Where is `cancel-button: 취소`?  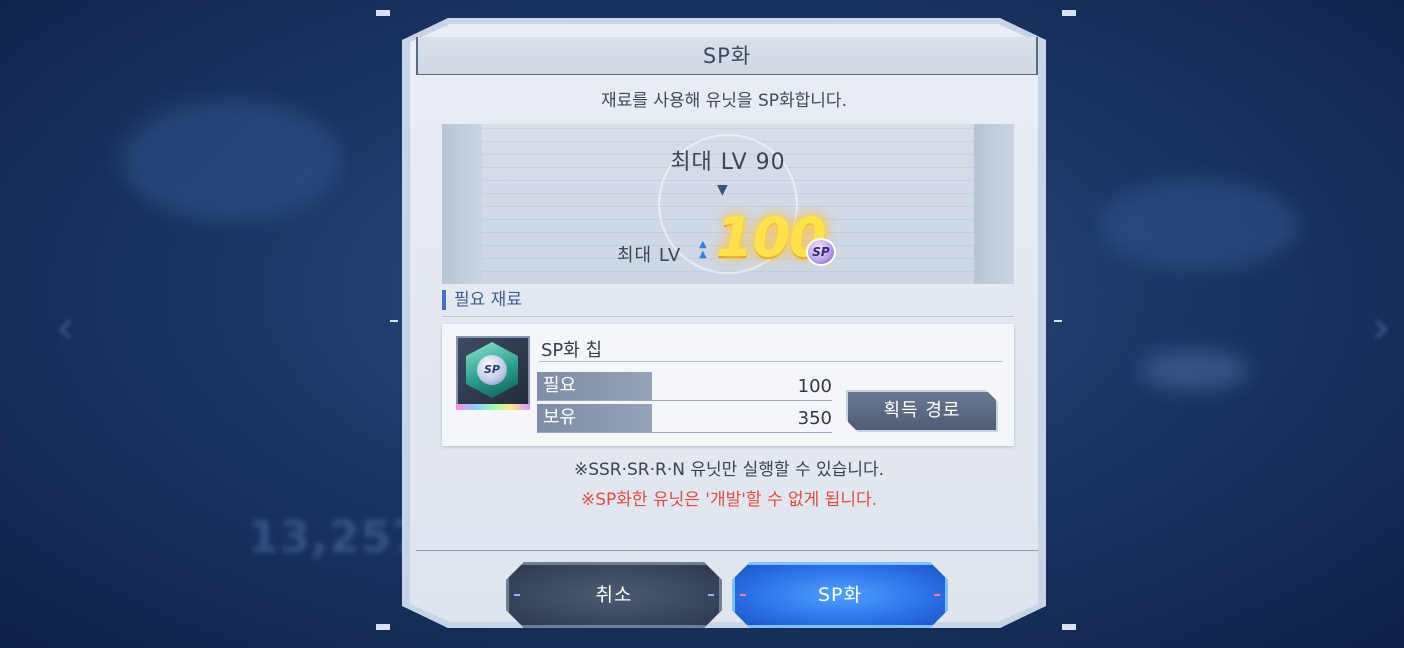 cancel-button: 취소 is located at coordinates (614, 595).